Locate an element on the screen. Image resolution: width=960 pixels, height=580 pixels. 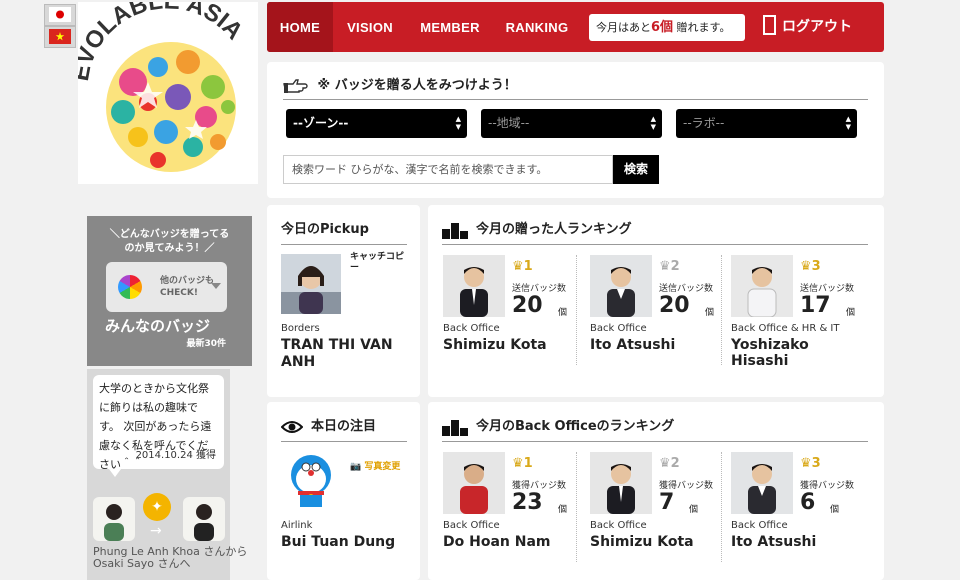
office-rank-card-3: ♛3 獲得バッジ数 6 個 Back Office Ito Atsushi is located at coordinates (800, 516).